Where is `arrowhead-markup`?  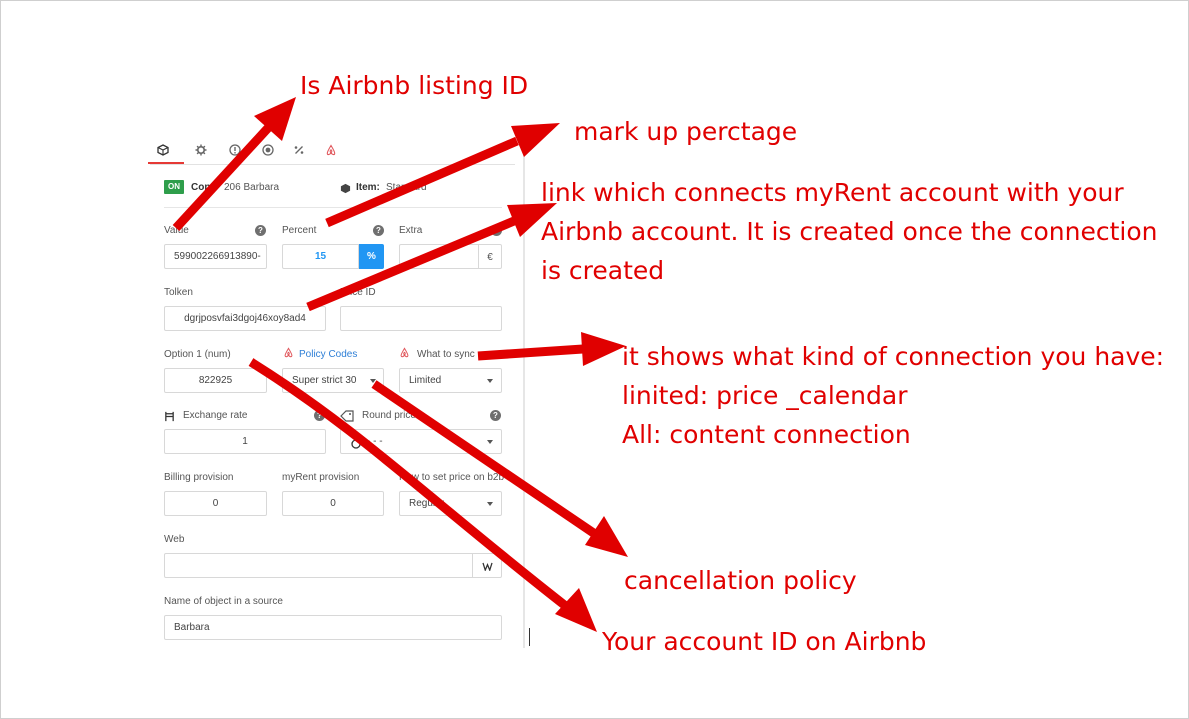 arrowhead-markup is located at coordinates (535, 140).